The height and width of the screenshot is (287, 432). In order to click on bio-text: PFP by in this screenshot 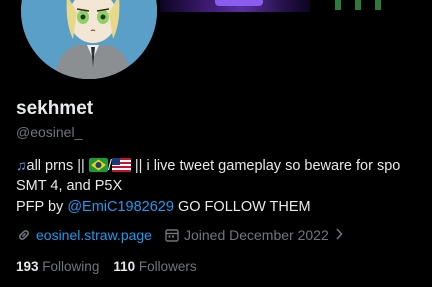, I will do `click(42, 207)`.